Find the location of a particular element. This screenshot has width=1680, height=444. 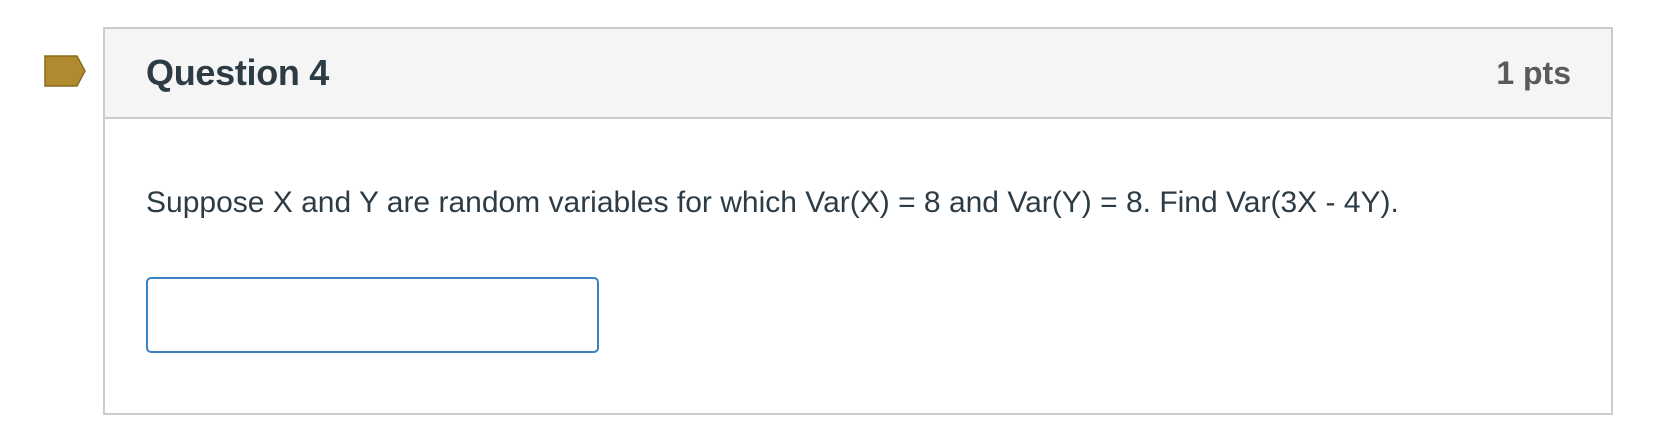

bookmark-flag-icon is located at coordinates (65, 71).